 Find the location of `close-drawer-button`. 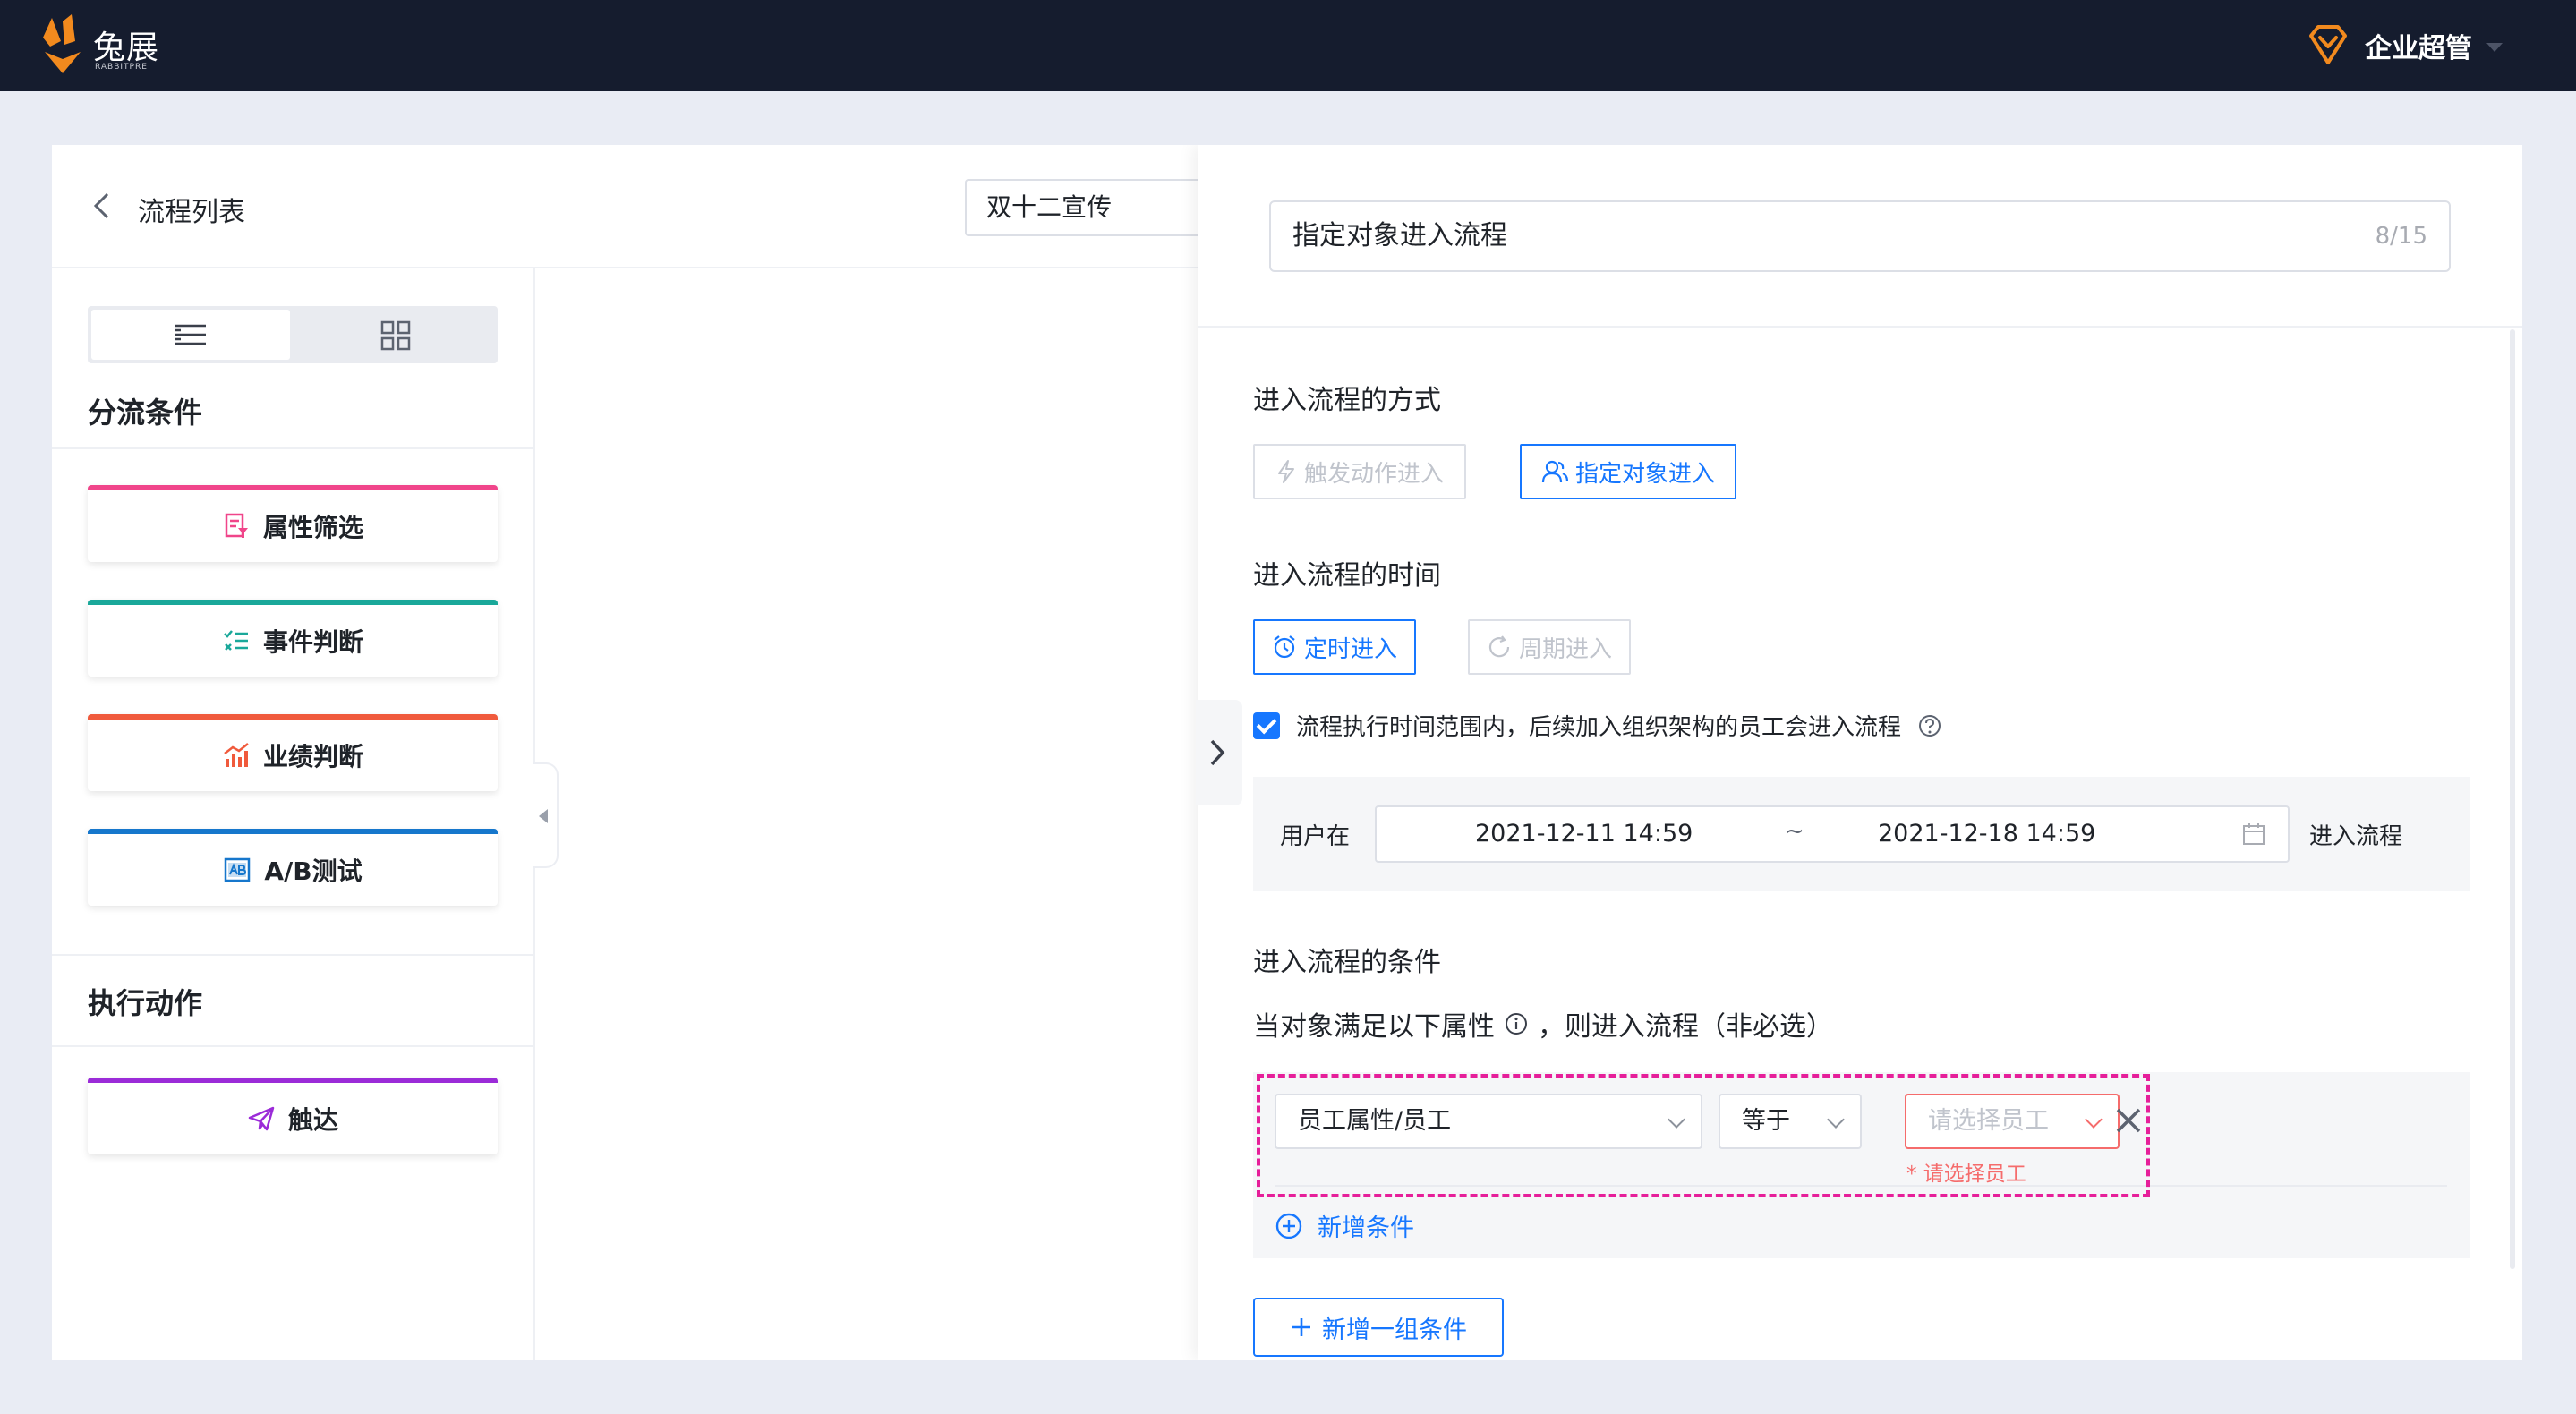

close-drawer-button is located at coordinates (1219, 752).